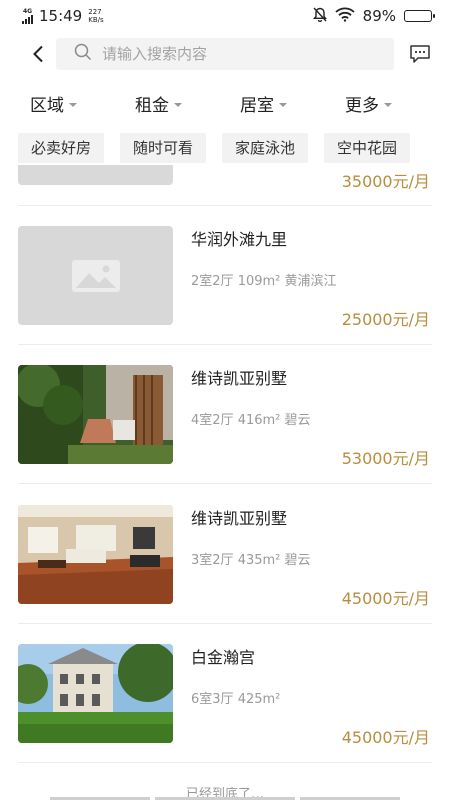 This screenshot has height=800, width=450. I want to click on filter-label: 区域, so click(47, 105).